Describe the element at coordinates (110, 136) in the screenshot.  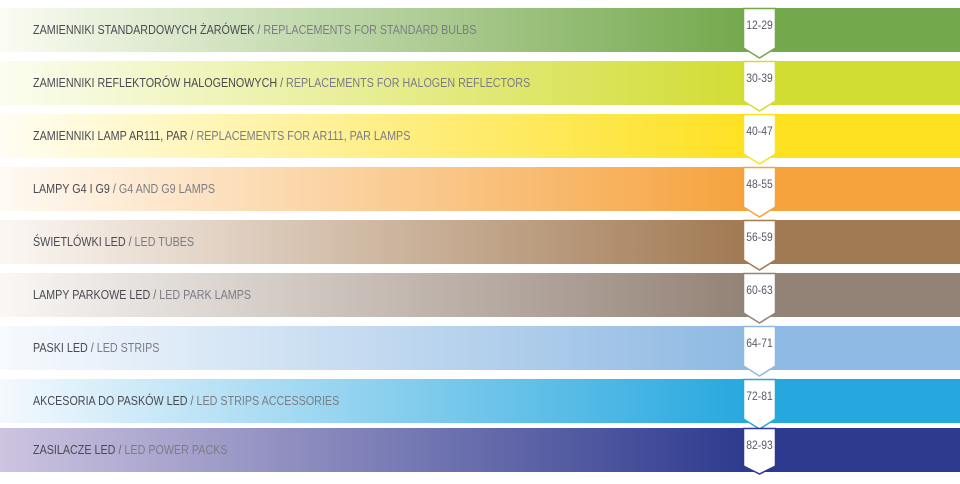
I see `label-polish: ZAMIENNIKI LAMP AR111, PAR` at that location.